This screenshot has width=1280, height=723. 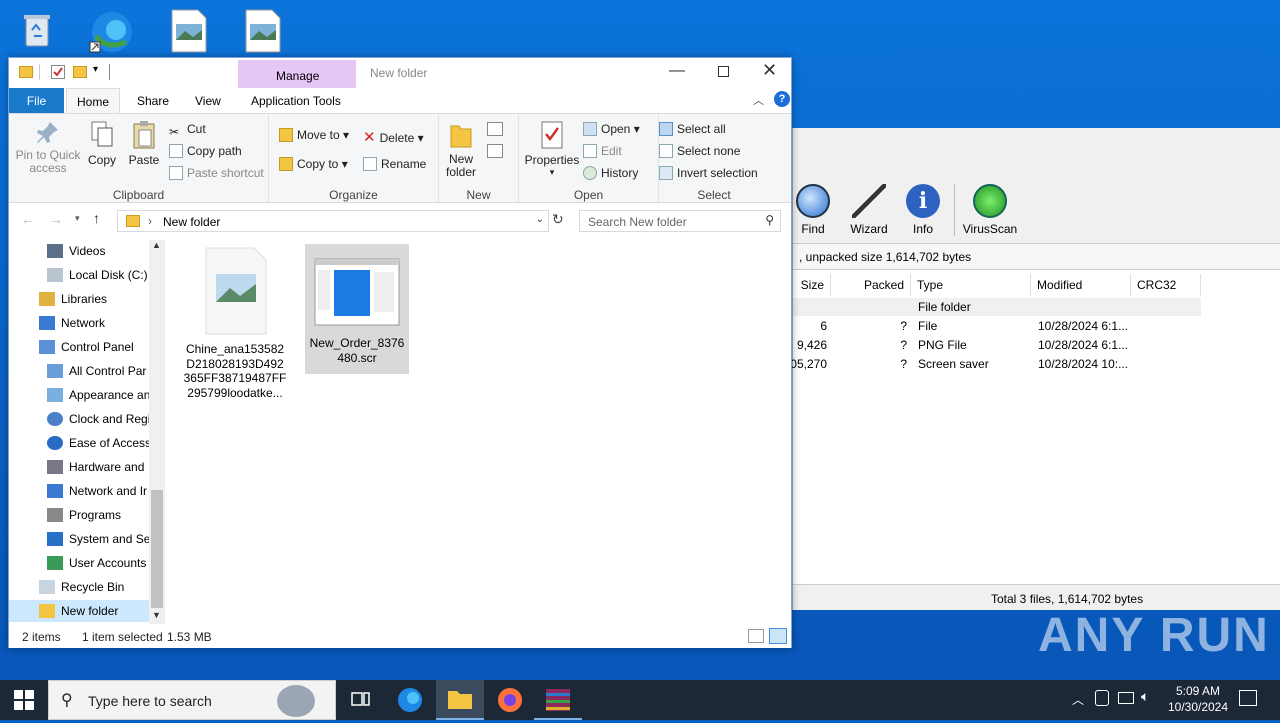 I want to click on nav-item-users: User Accounts, so click(x=98, y=563).